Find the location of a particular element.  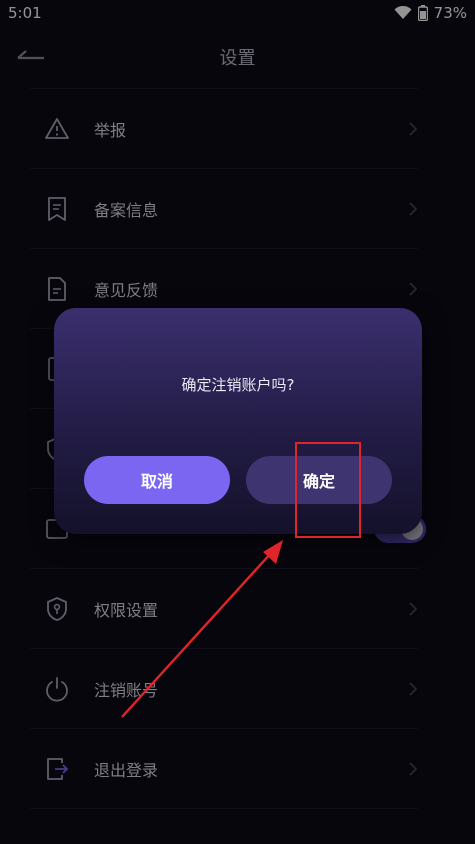

dialog-message: 确定注销账户吗? is located at coordinates (238, 385).